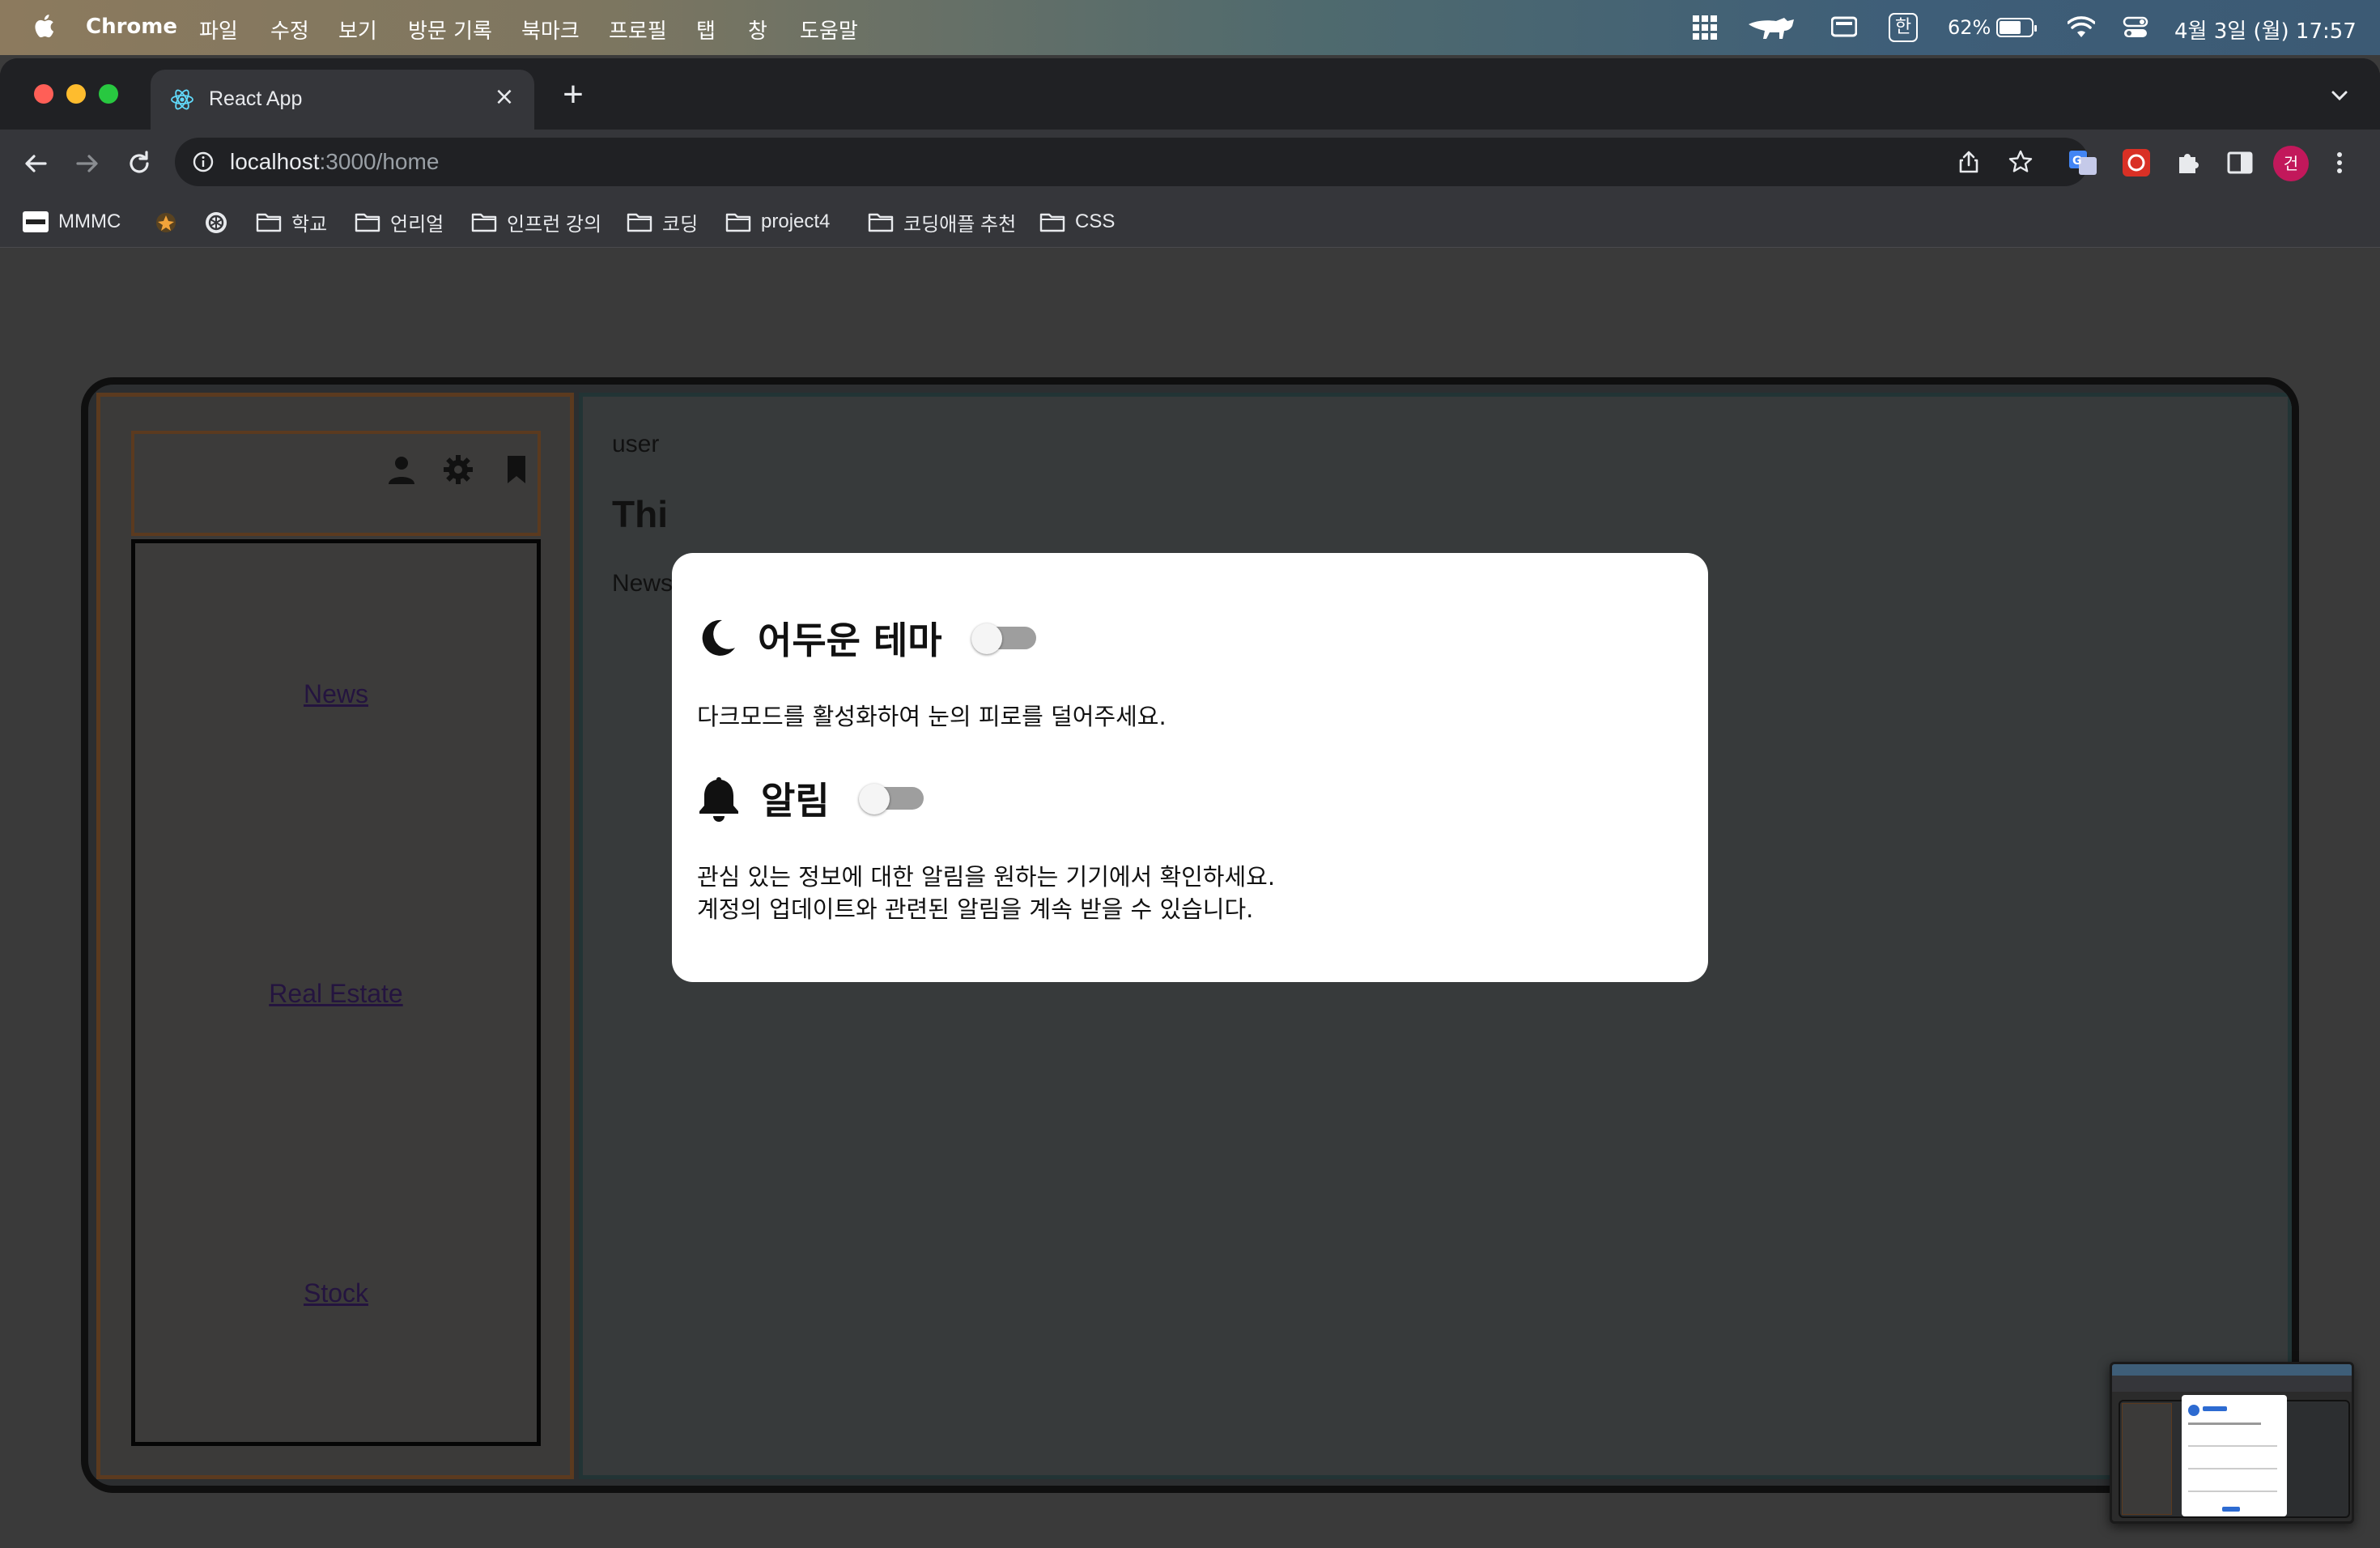 This screenshot has width=2380, height=1548. I want to click on sidebar-header, so click(336, 484).